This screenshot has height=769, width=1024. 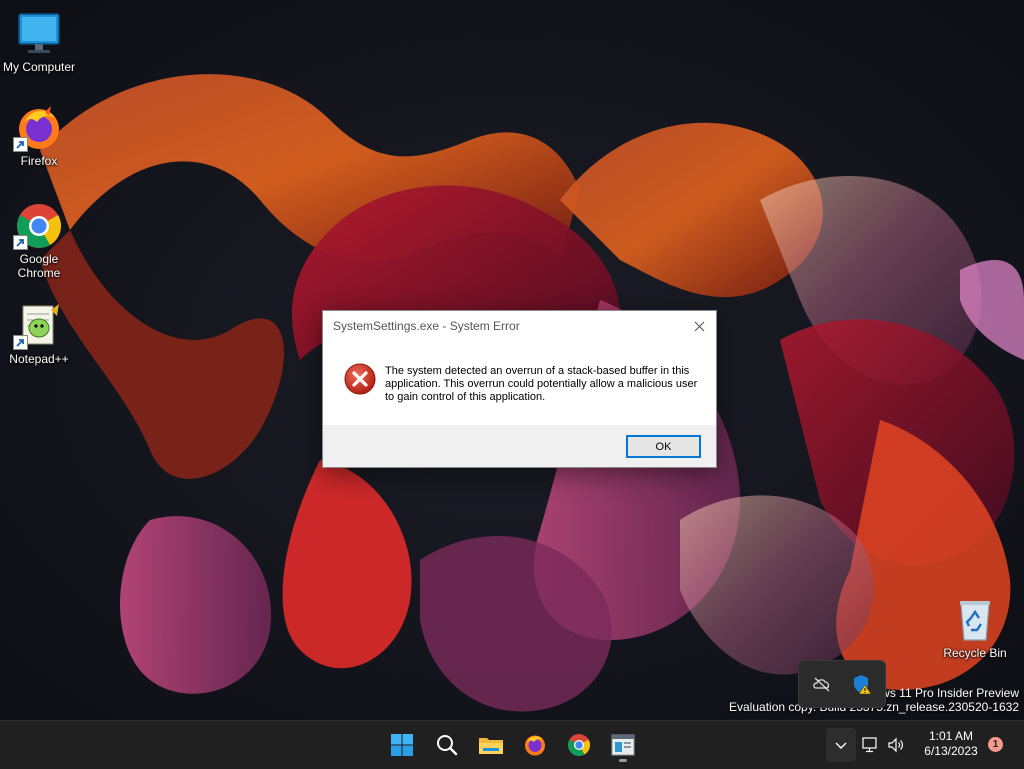 I want to click on clock-date: 6/13/2023, so click(x=951, y=751).